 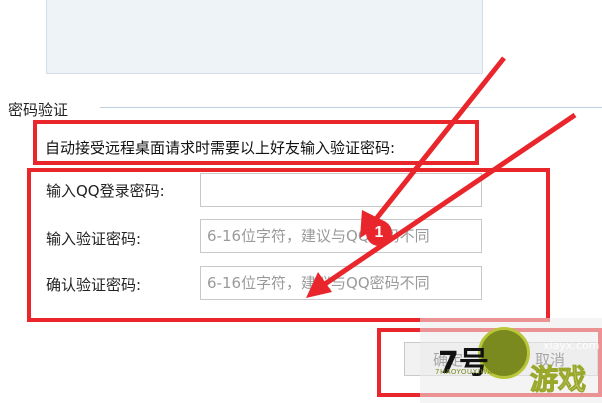 What do you see at coordinates (470, 372) in the screenshot?
I see `watermark-pinyin: 7HAOYOUXIWANG` at bounding box center [470, 372].